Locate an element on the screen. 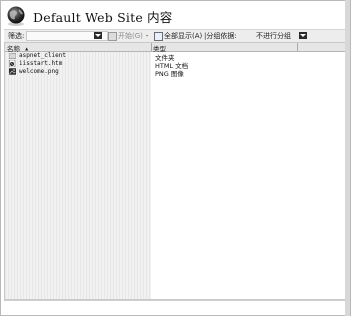 The height and width of the screenshot is (316, 351). show-all-icon is located at coordinates (158, 36).